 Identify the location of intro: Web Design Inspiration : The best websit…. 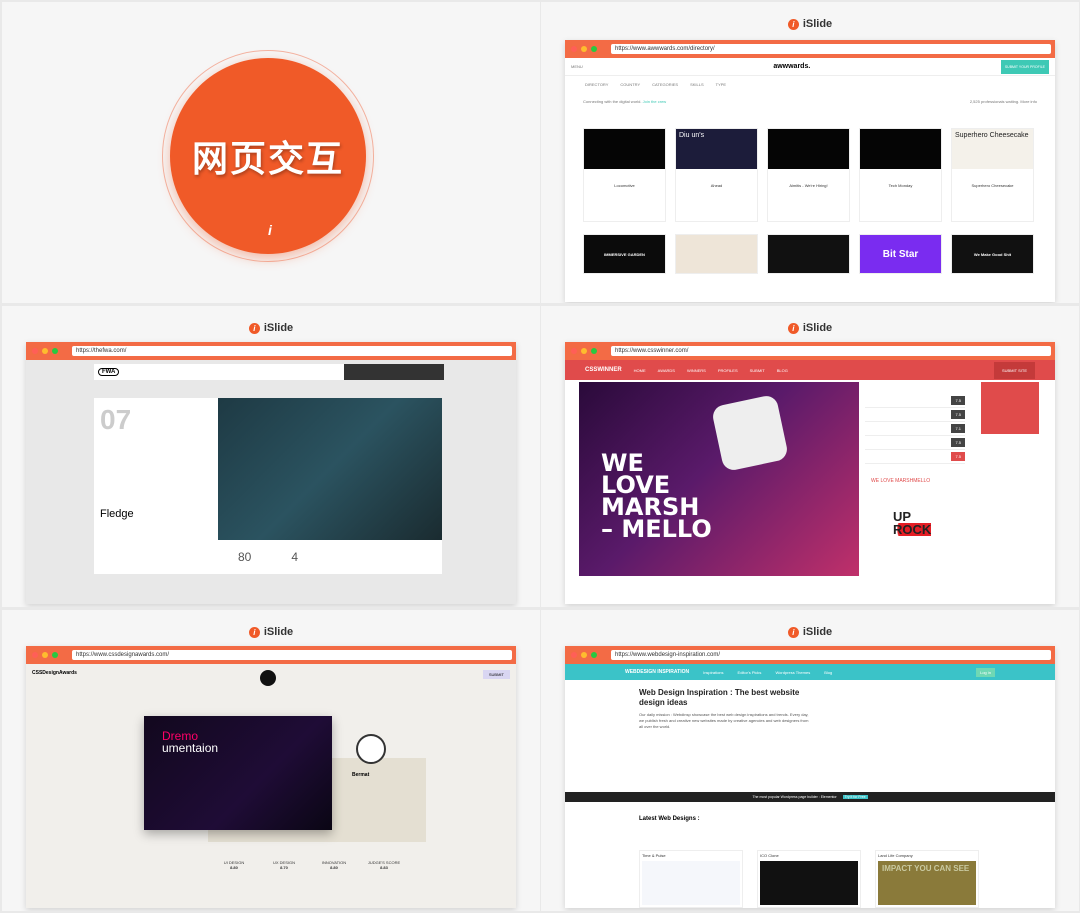
(724, 709).